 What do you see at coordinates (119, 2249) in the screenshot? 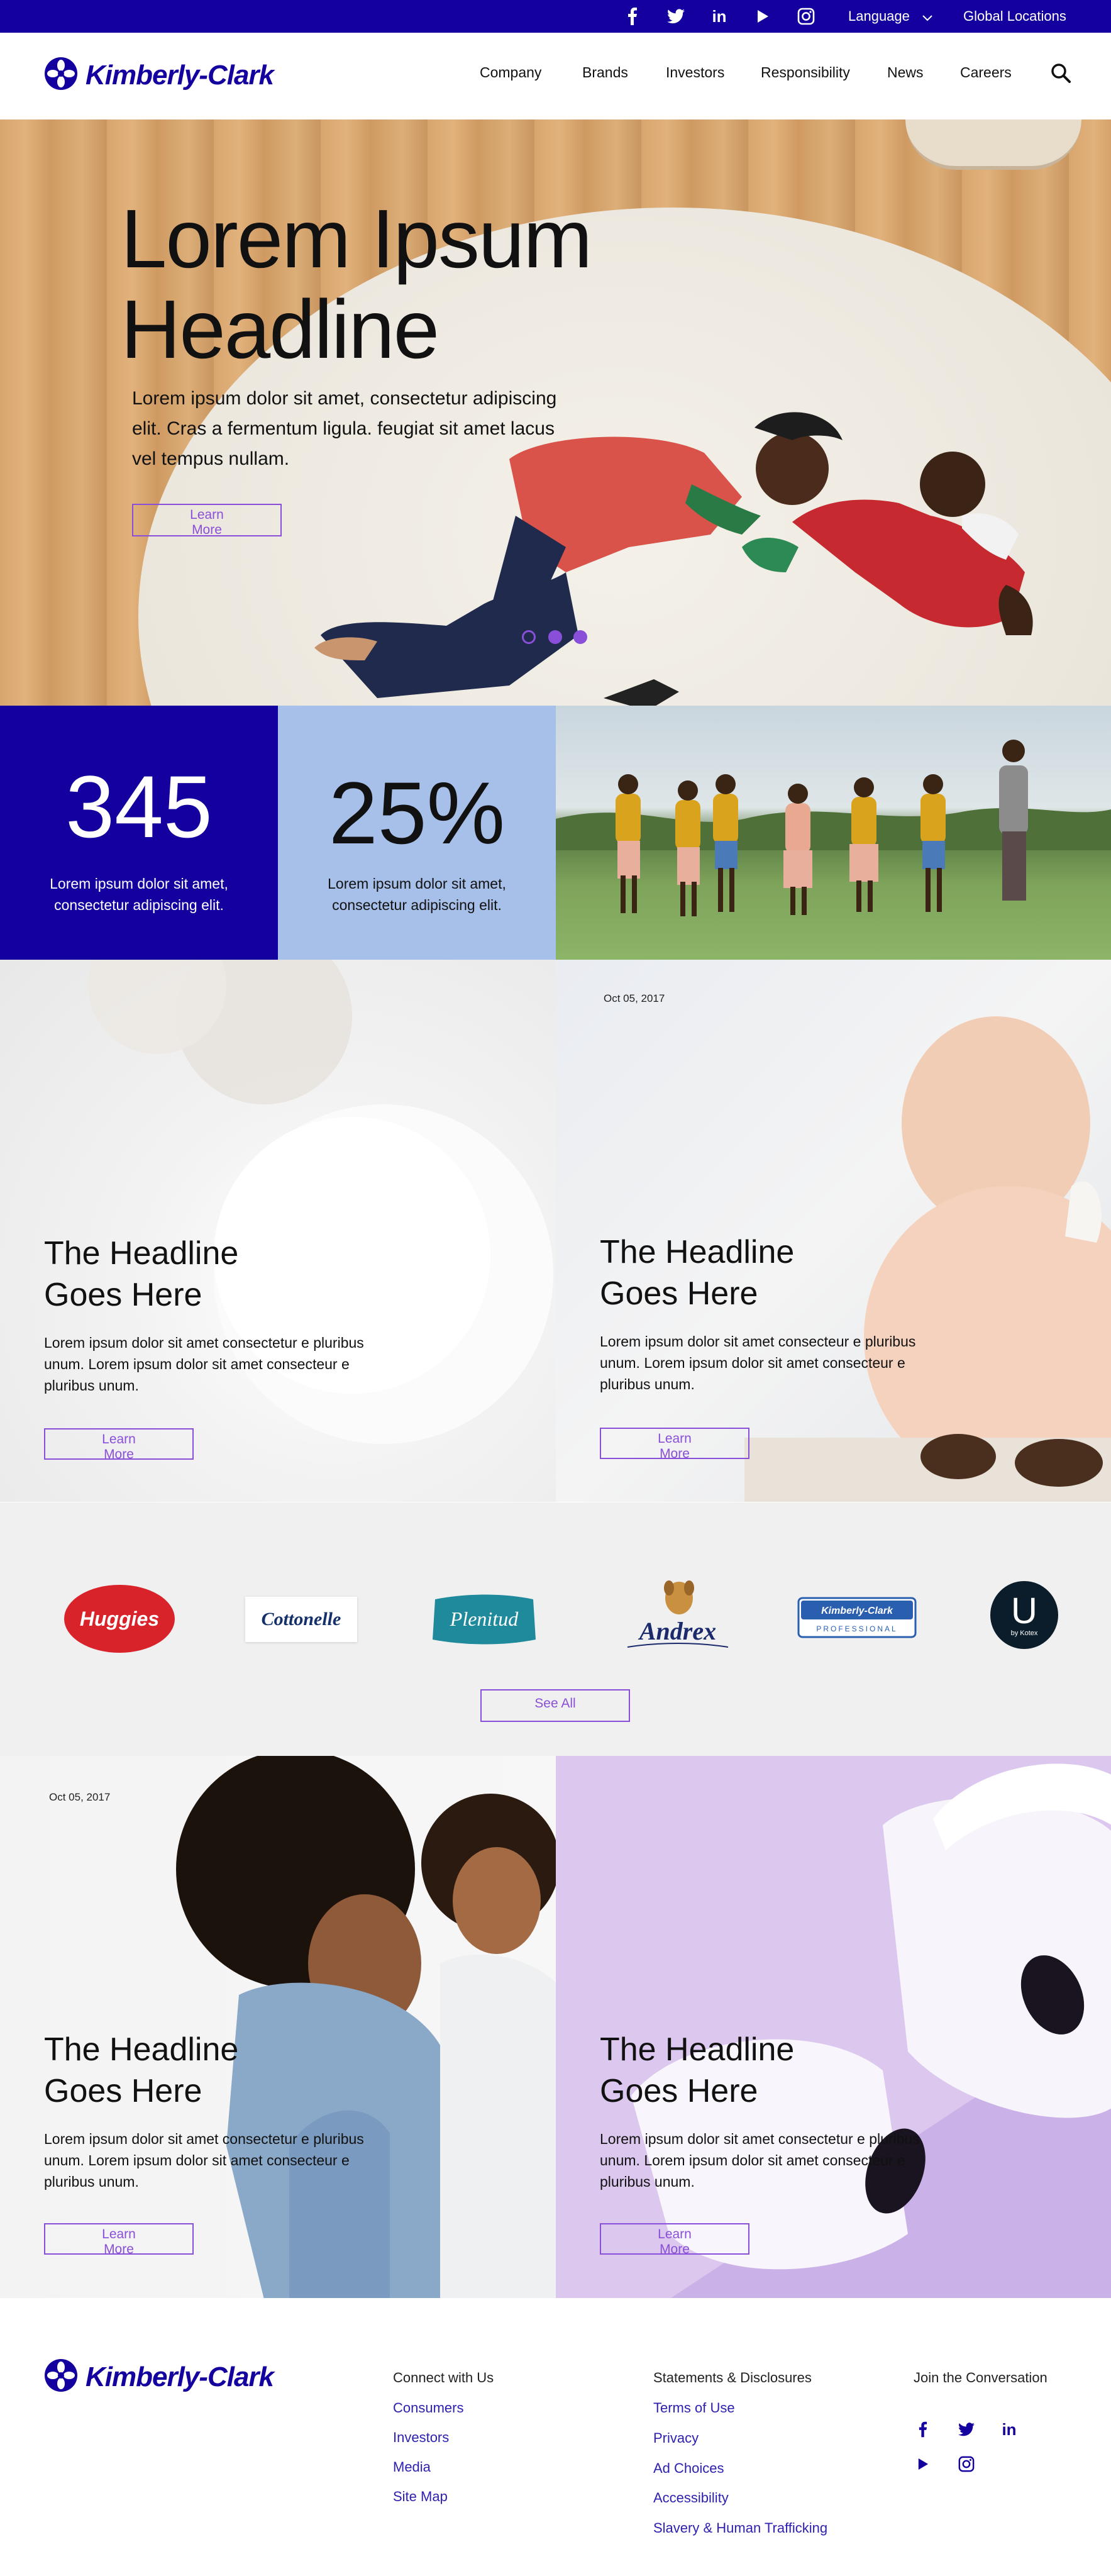
I see `card-3-button-line2: More` at bounding box center [119, 2249].